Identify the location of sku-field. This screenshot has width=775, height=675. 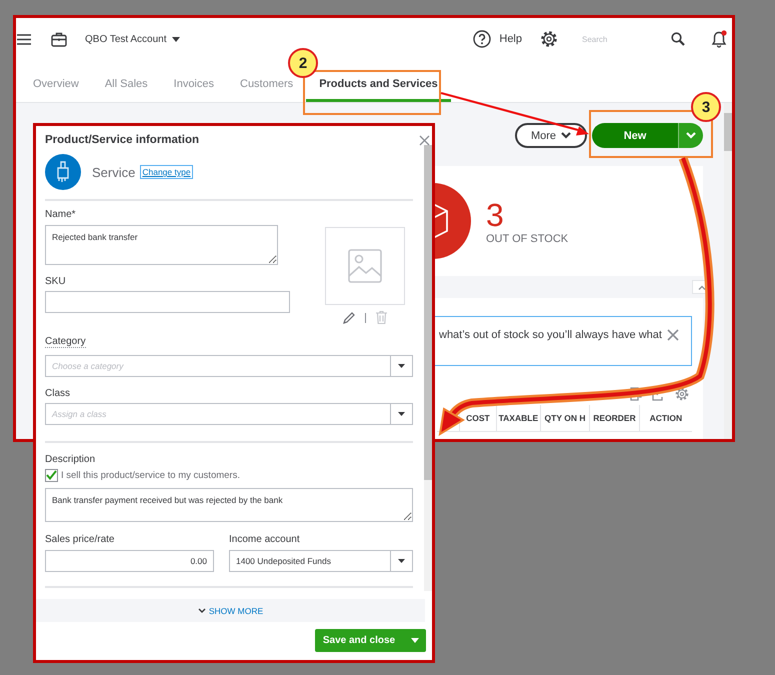
(167, 302).